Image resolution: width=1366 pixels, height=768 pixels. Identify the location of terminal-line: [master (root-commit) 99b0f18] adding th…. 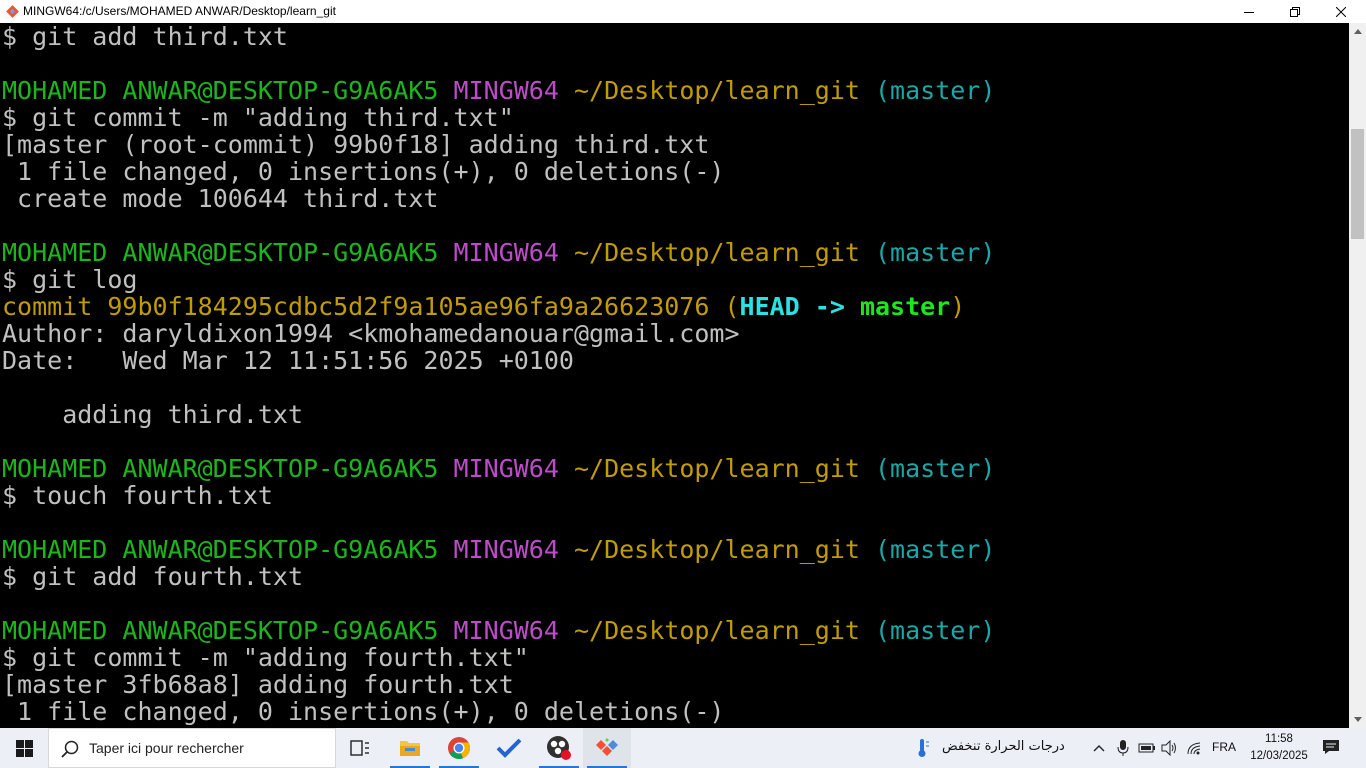
(498, 144).